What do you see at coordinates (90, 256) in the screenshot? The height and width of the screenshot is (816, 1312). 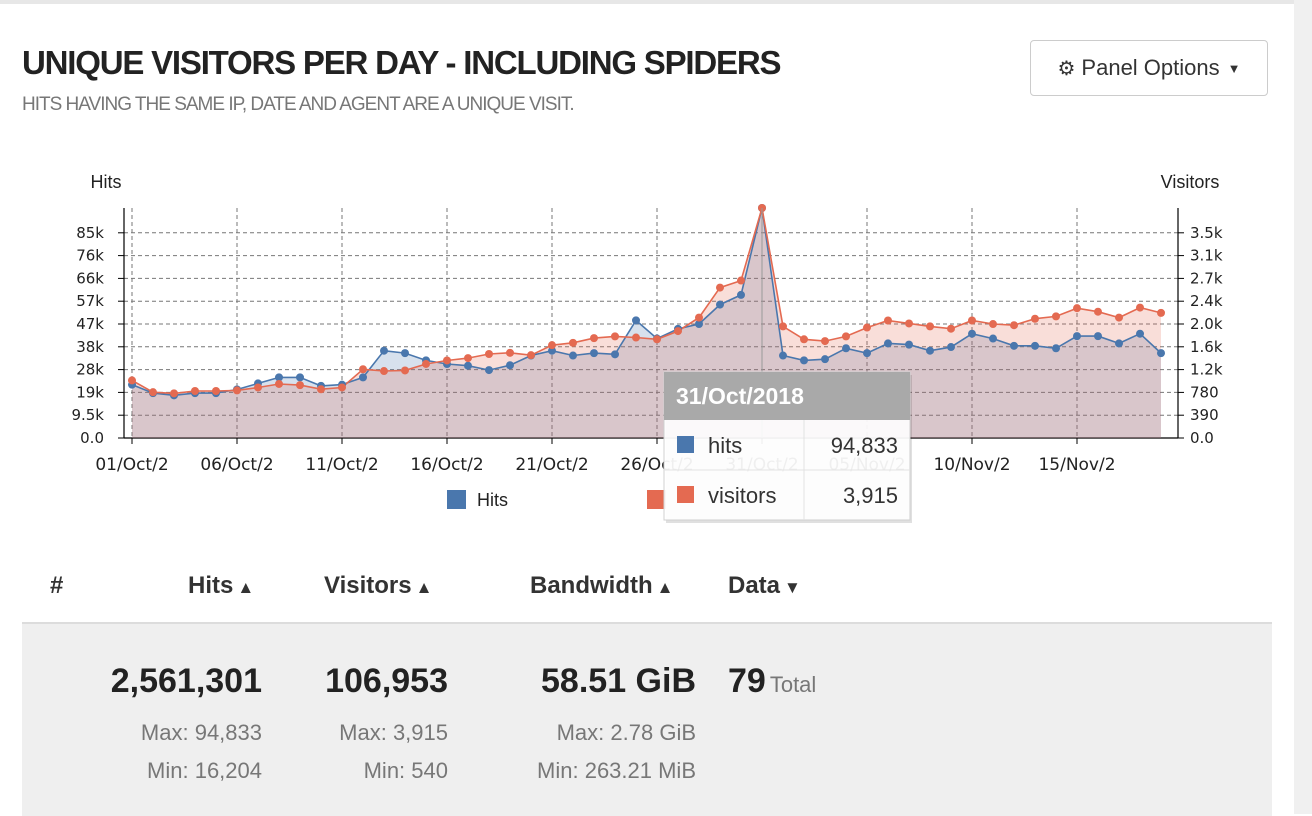 I see `y-tick-label-left: 76k` at bounding box center [90, 256].